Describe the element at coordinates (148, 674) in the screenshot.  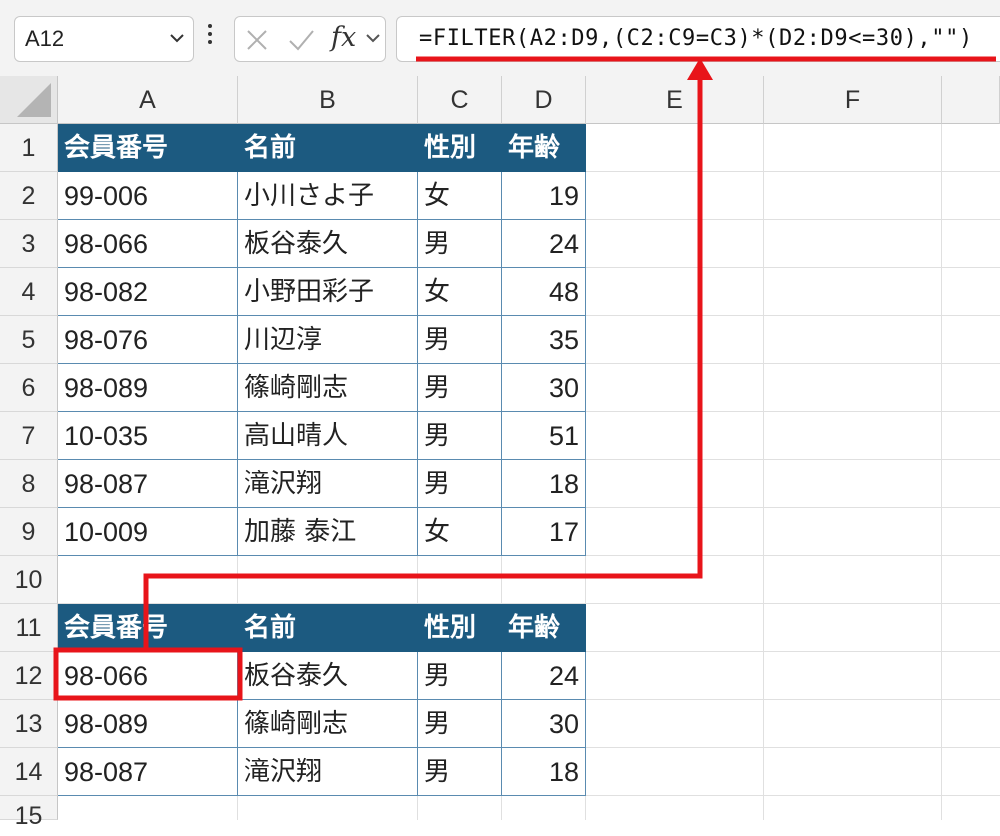
I see `selected-cell-highlight` at that location.